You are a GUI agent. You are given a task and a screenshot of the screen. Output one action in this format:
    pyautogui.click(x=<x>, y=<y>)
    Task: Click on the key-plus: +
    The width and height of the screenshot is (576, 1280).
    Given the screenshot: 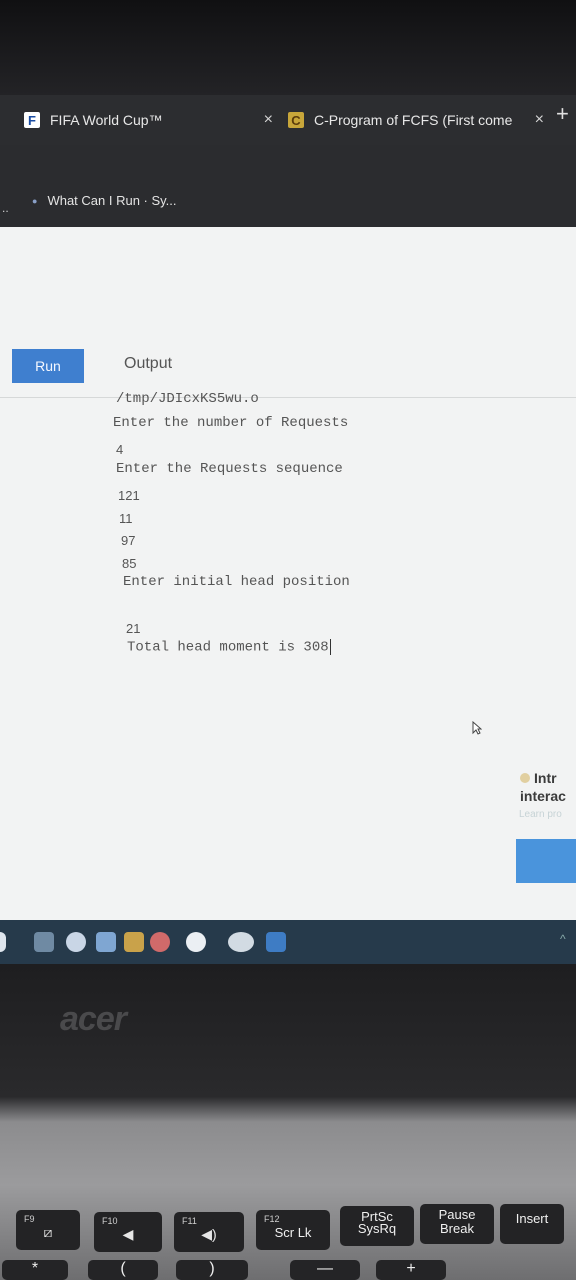 What is the action you would take?
    pyautogui.click(x=411, y=1270)
    